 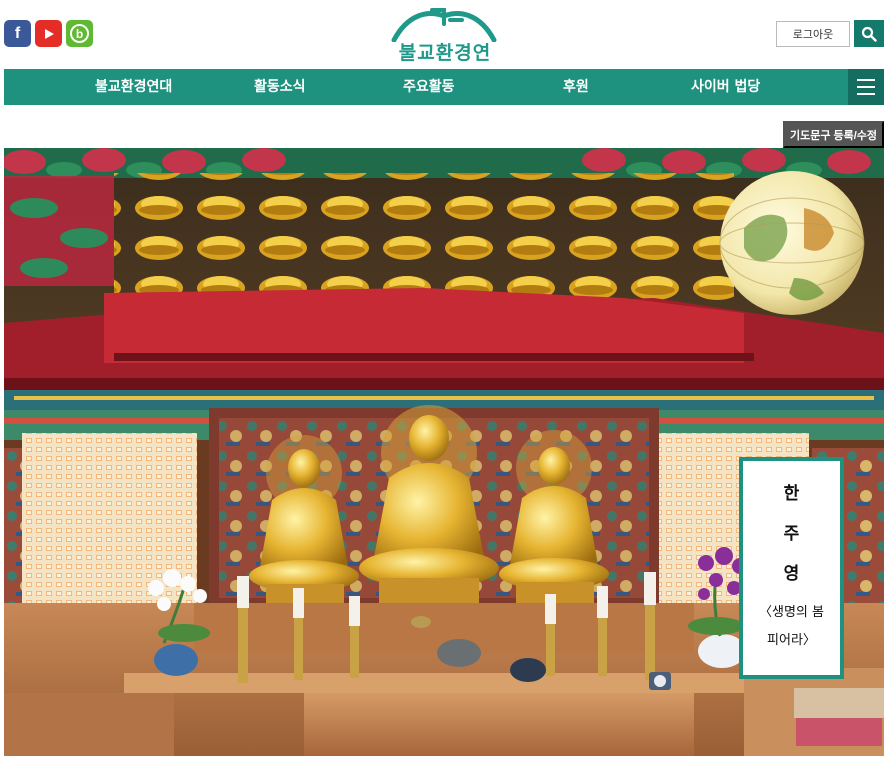 What do you see at coordinates (444, 48) in the screenshot?
I see `site-logo: 불교환경연대` at bounding box center [444, 48].